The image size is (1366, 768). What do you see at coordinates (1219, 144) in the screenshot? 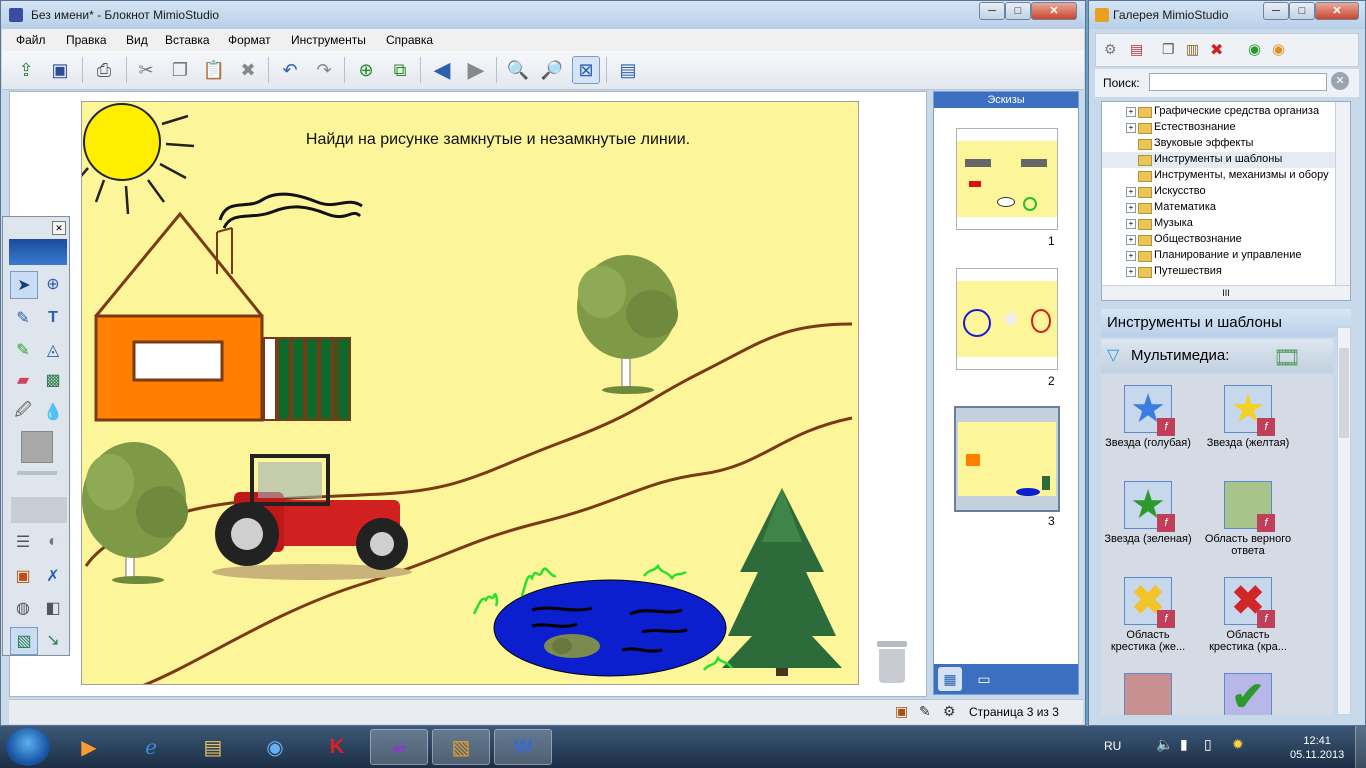
I see `tree-item: Звуковые эффекты` at bounding box center [1219, 144].